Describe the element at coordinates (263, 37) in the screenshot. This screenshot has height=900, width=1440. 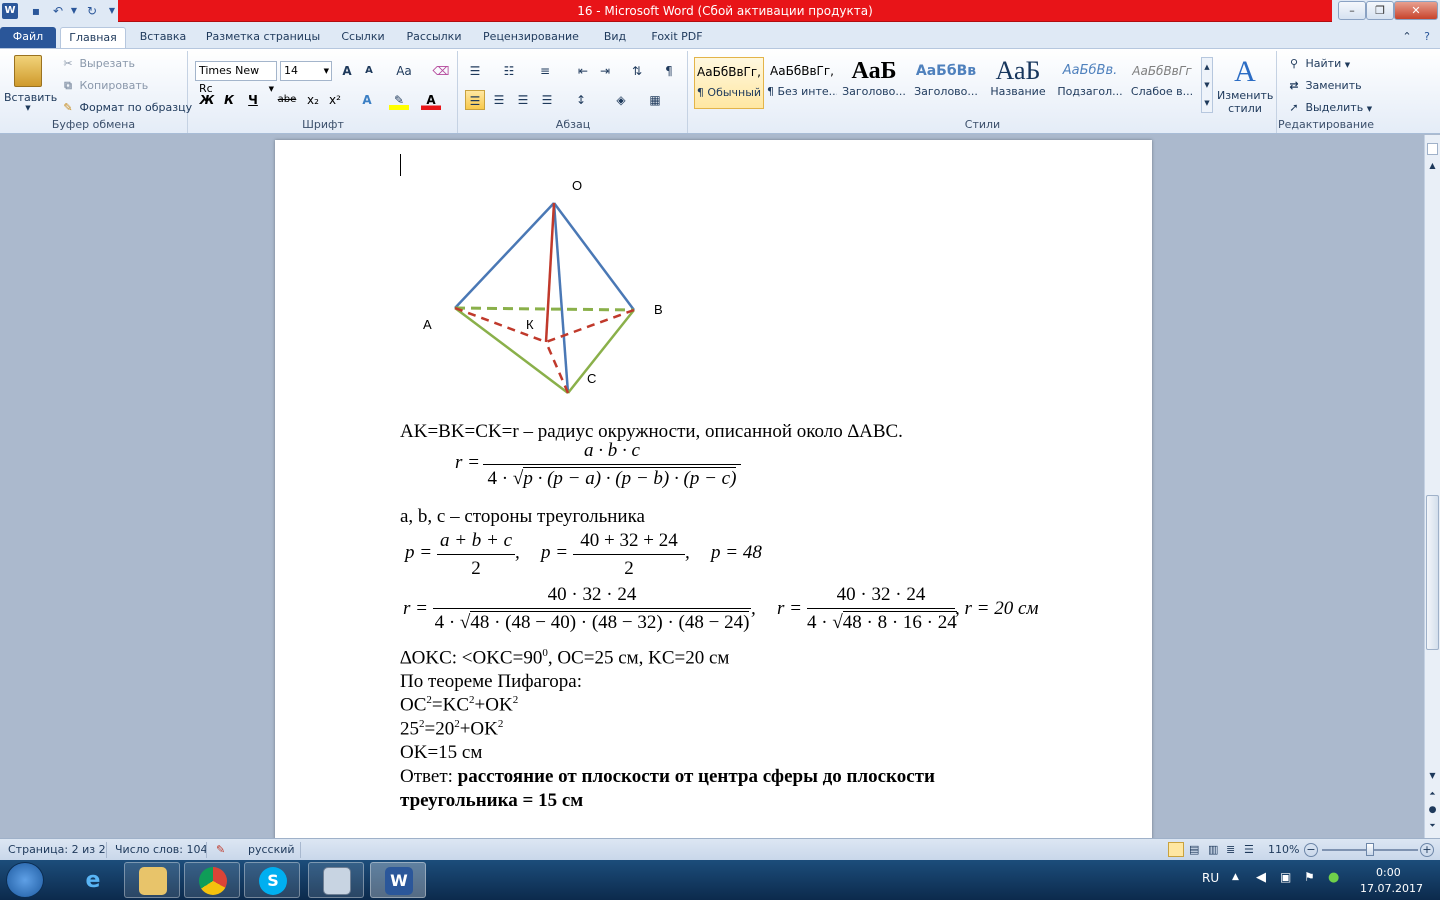
I see `tab-page-layout: Разметка страницы` at that location.